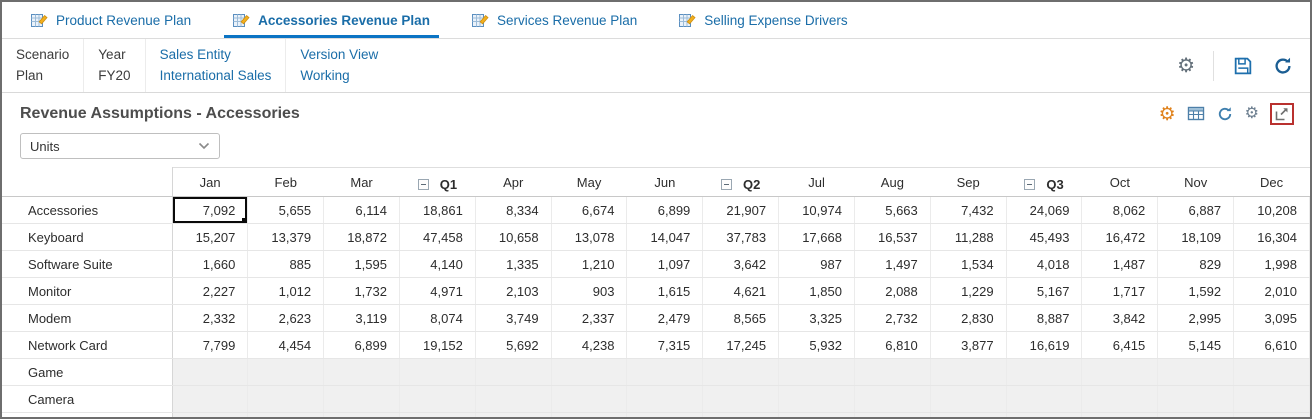 This screenshot has width=1312, height=419. I want to click on grid-cell: 1,998, so click(1271, 264).